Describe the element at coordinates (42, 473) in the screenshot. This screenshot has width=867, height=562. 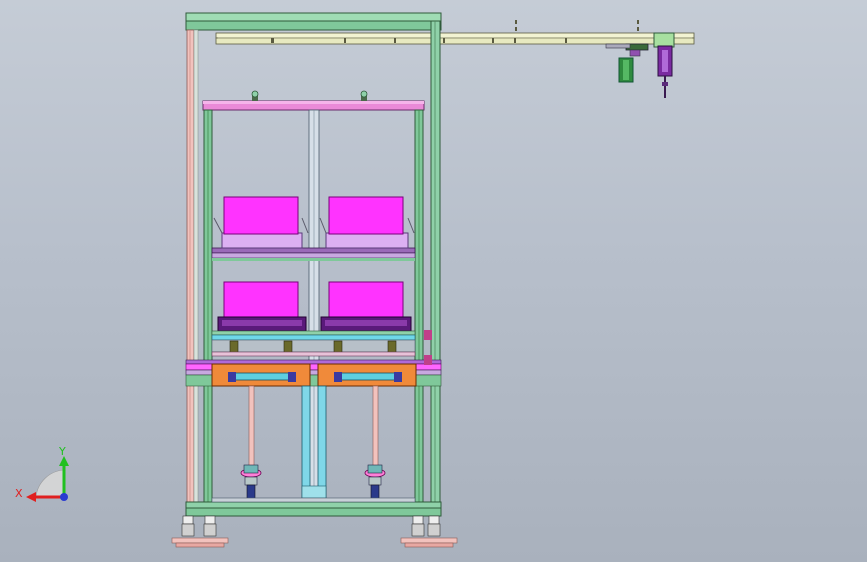
I see `orientation-triad: Y X` at that location.